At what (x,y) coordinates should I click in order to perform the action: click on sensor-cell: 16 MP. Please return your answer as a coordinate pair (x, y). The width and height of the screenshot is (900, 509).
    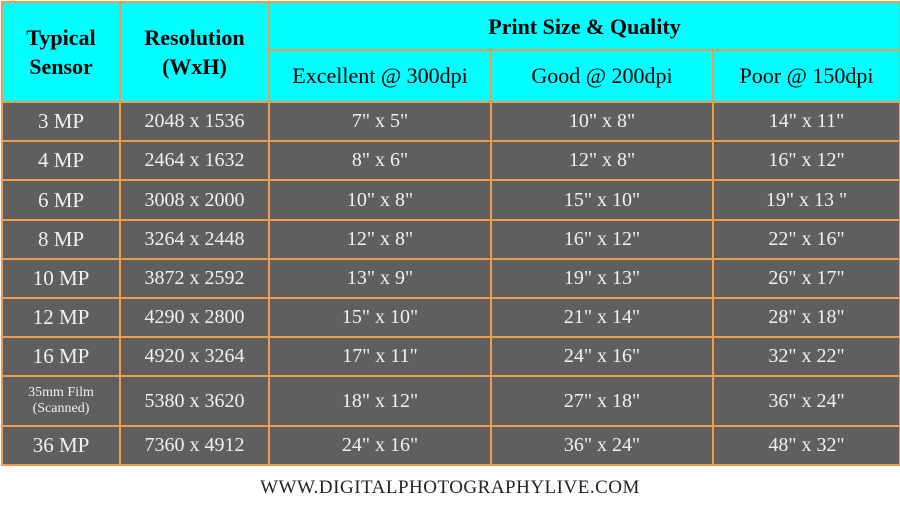
    Looking at the image, I should click on (61, 357).